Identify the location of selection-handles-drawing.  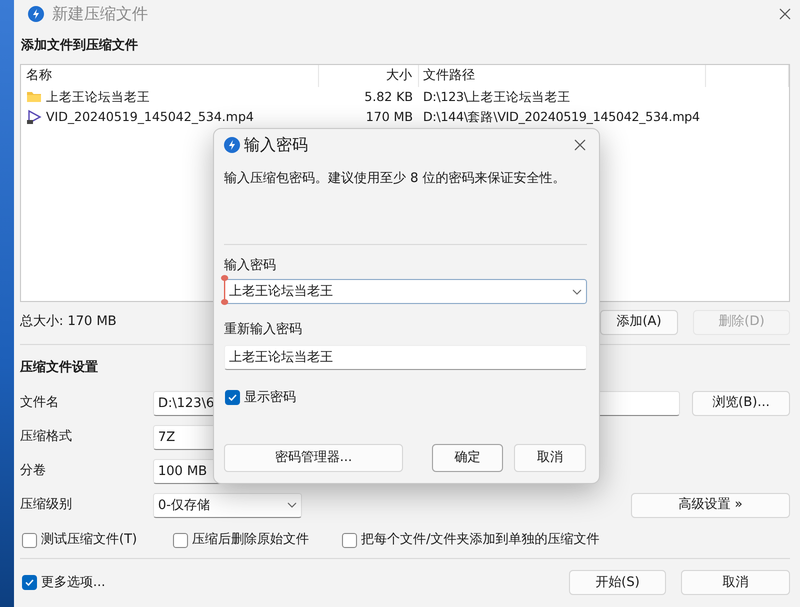
(225, 290).